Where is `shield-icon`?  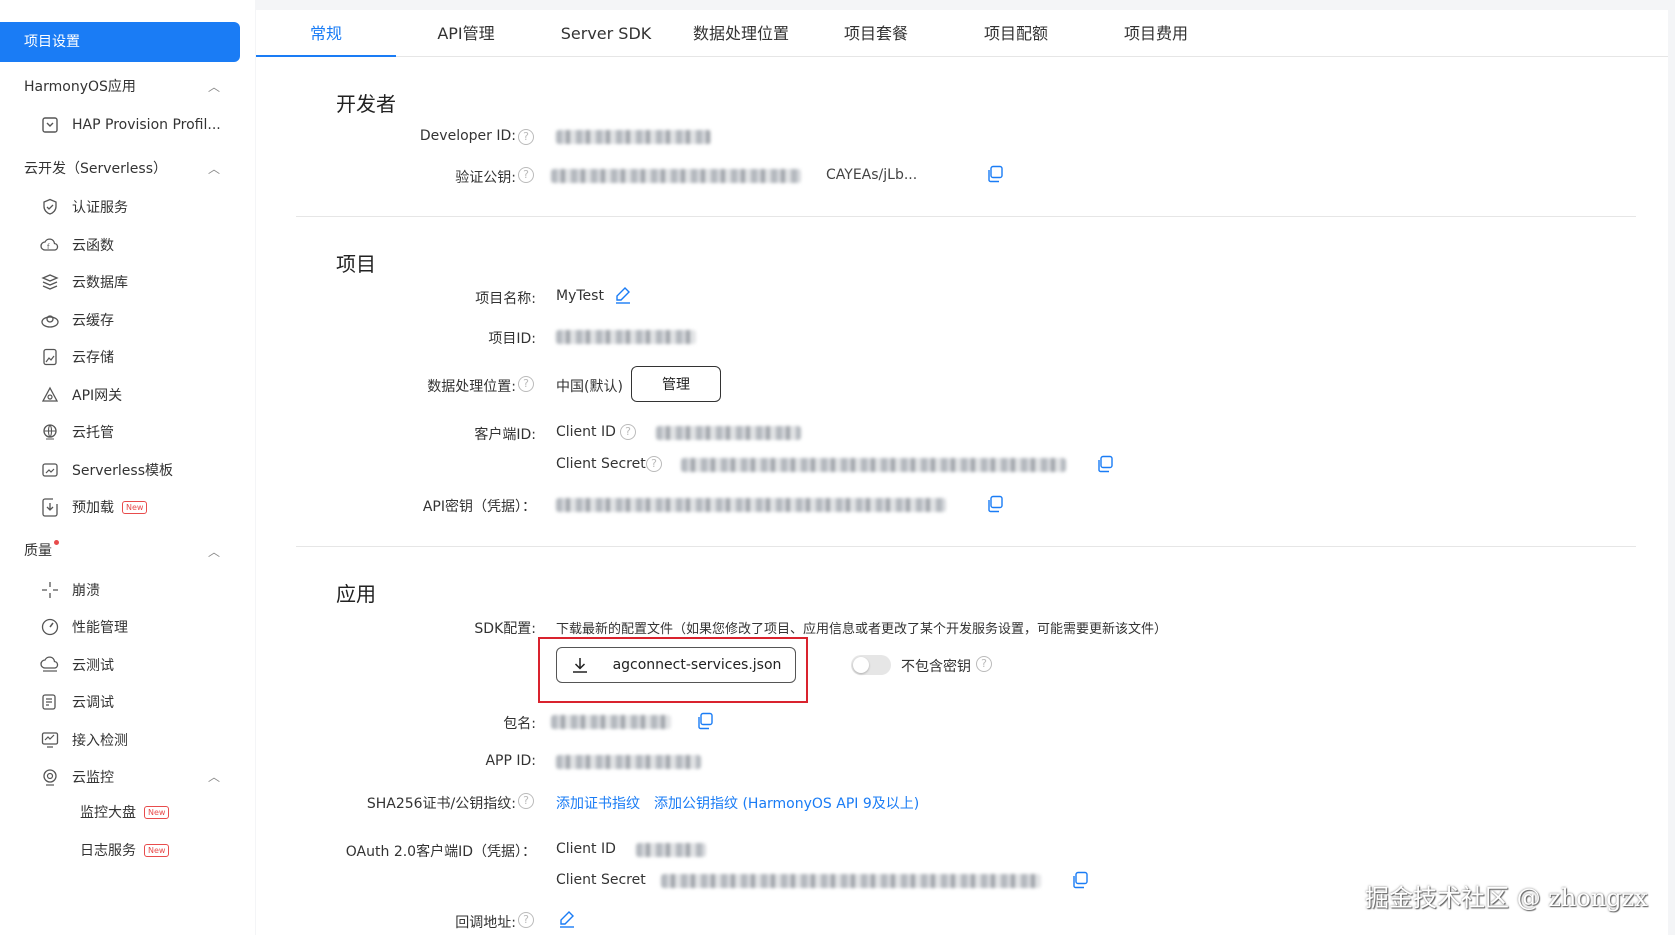 shield-icon is located at coordinates (50, 207).